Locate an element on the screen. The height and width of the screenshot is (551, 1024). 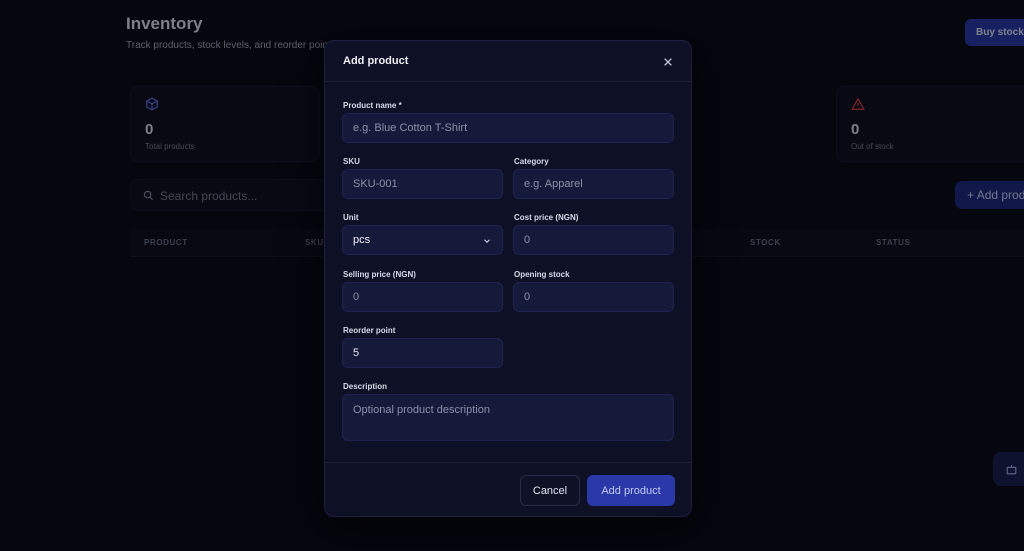
close-icon is located at coordinates (668, 62).